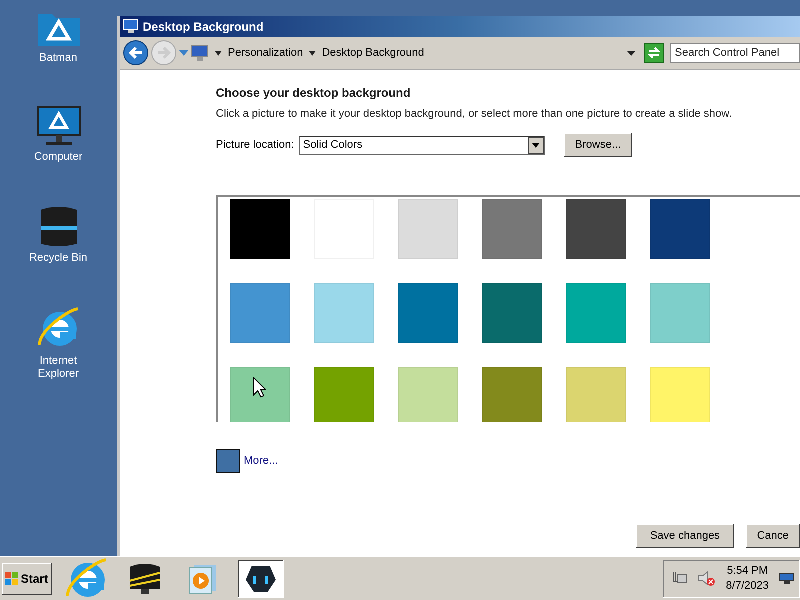 The width and height of the screenshot is (800, 600). I want to click on mouse-pointer-icon, so click(259, 387).